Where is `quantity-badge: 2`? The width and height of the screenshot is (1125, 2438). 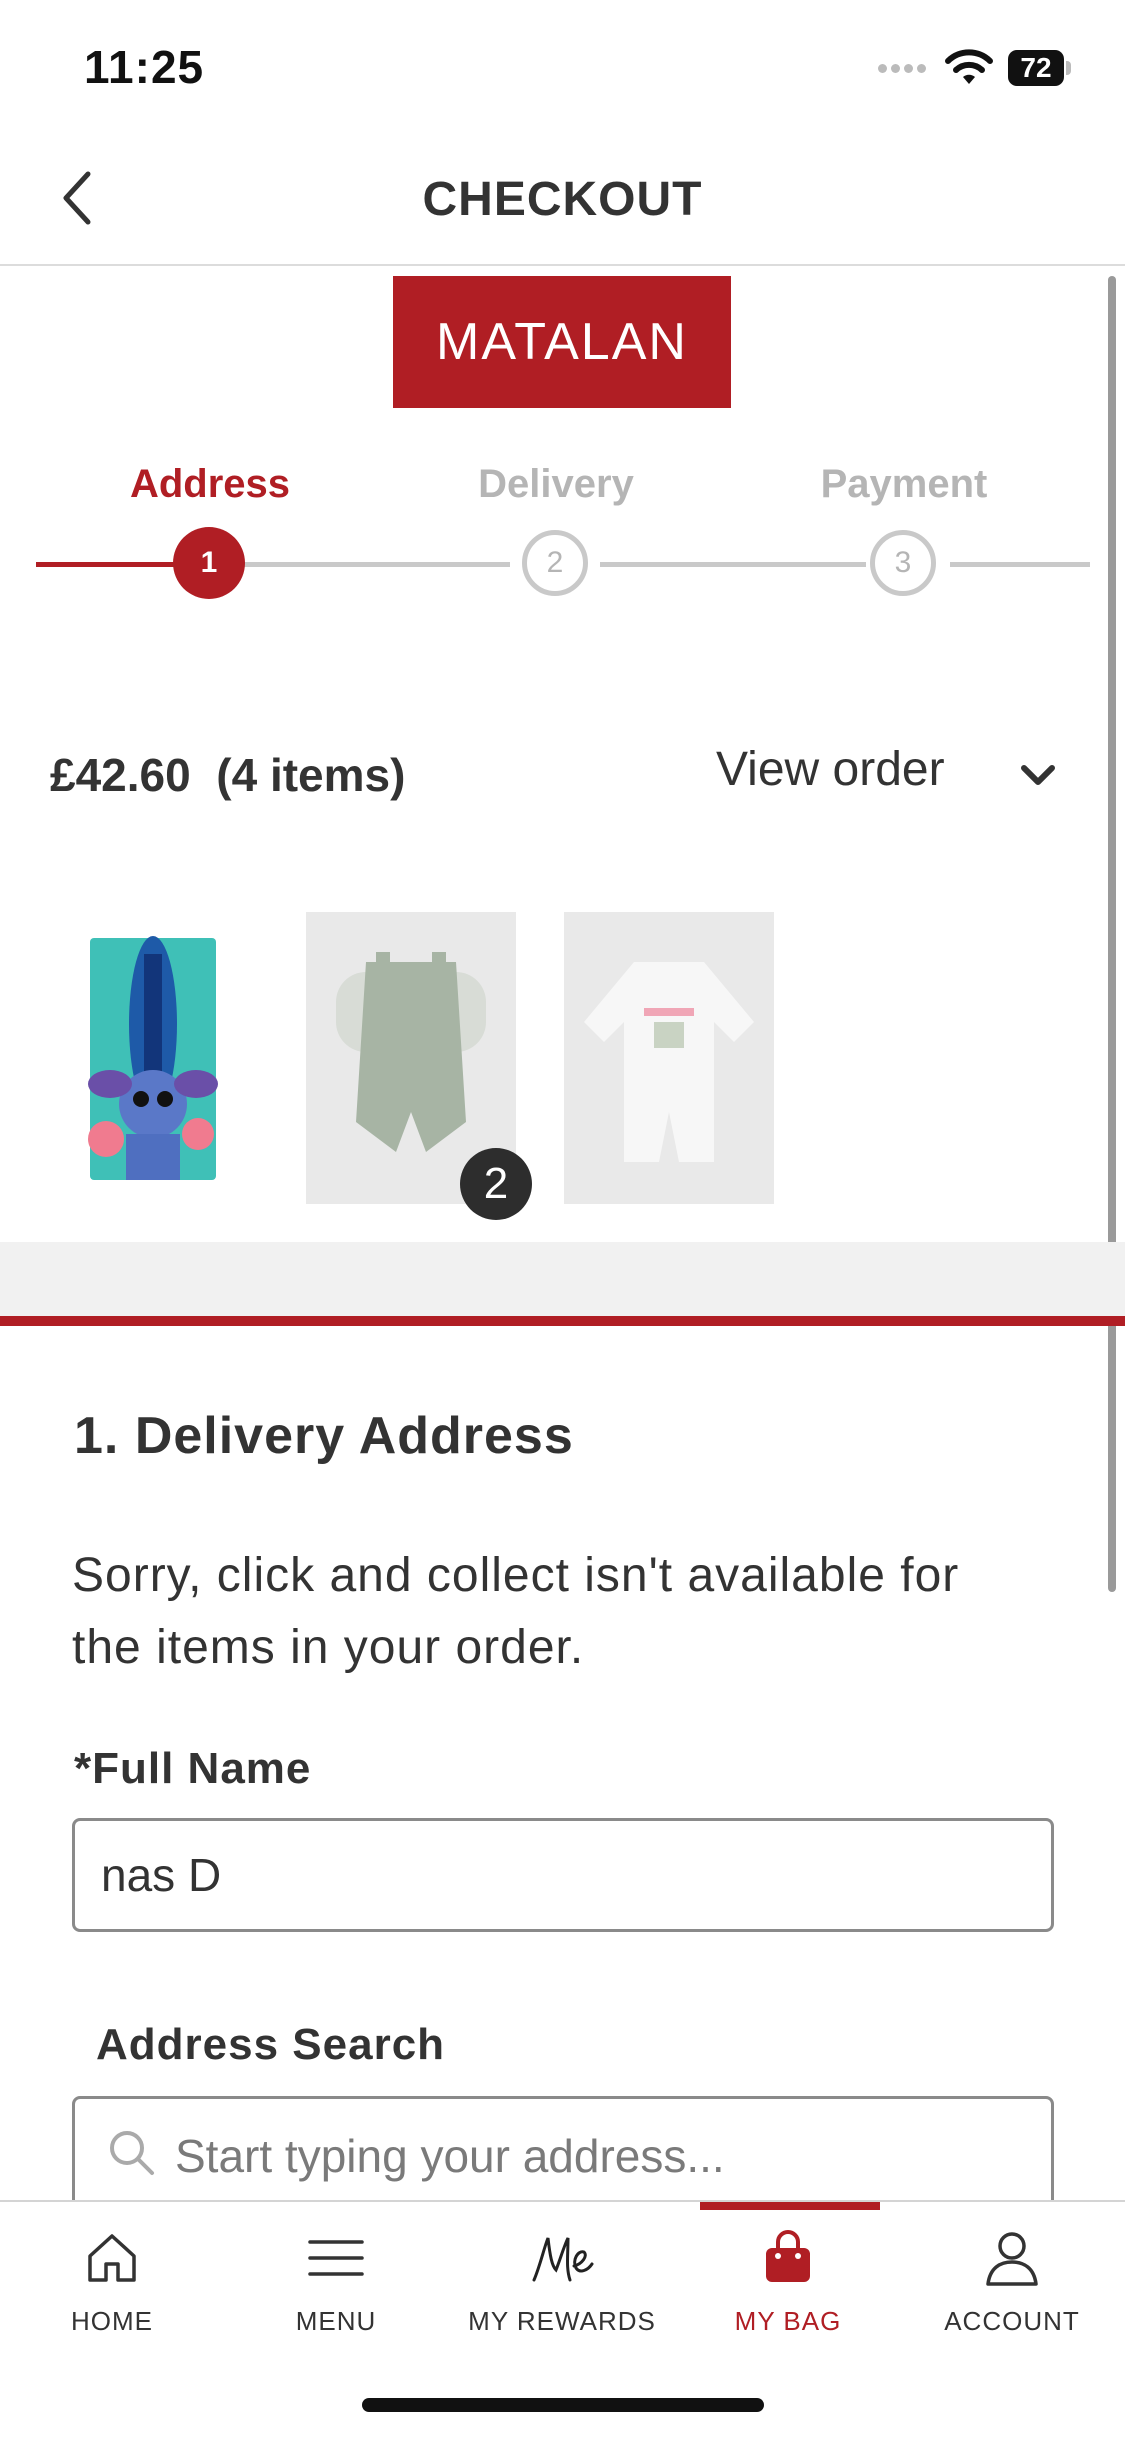 quantity-badge: 2 is located at coordinates (496, 1184).